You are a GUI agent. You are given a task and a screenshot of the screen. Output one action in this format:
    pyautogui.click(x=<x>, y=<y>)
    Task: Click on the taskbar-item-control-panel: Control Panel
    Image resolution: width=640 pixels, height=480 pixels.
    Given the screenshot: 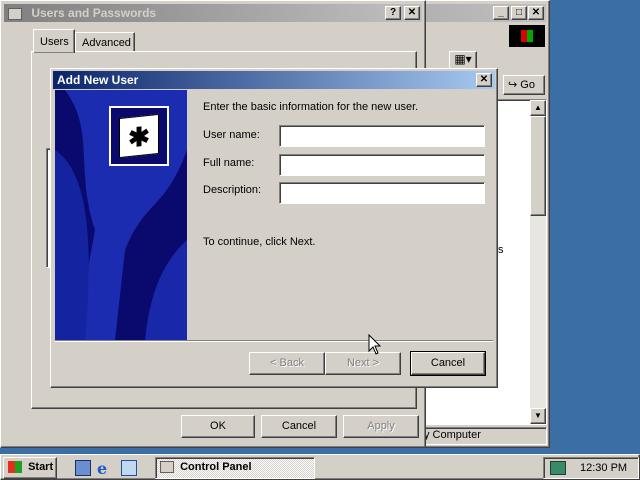 What is the action you would take?
    pyautogui.click(x=235, y=468)
    